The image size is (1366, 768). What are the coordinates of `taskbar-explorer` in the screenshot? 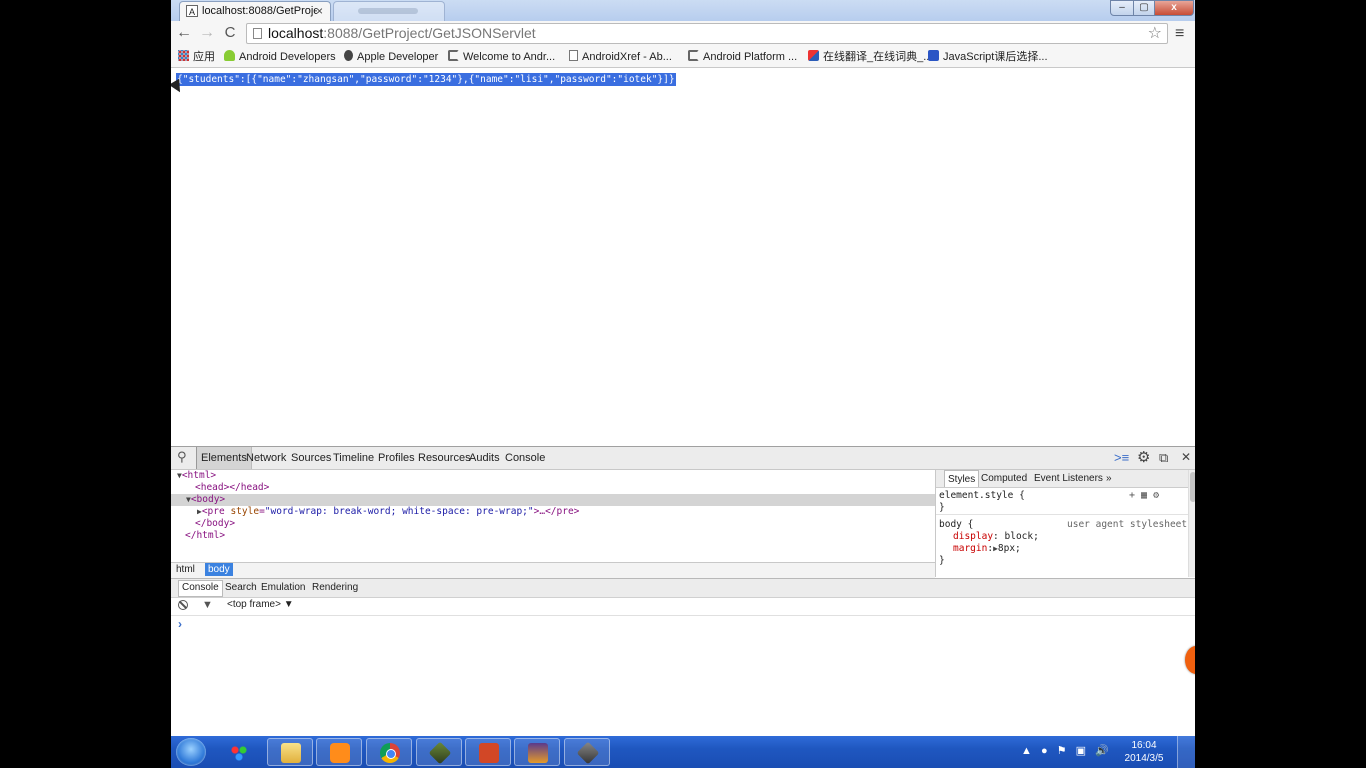 It's located at (290, 752).